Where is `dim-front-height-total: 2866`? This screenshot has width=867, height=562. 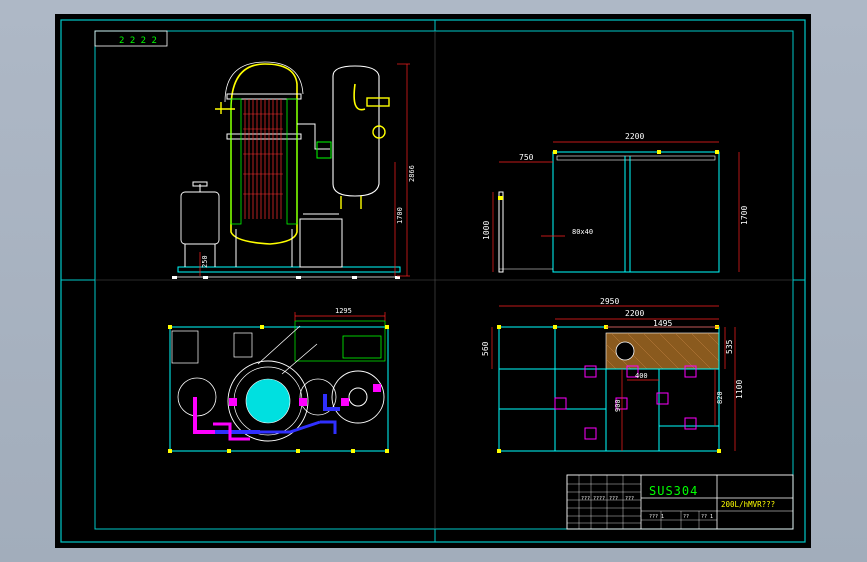 dim-front-height-total: 2866 is located at coordinates (412, 173).